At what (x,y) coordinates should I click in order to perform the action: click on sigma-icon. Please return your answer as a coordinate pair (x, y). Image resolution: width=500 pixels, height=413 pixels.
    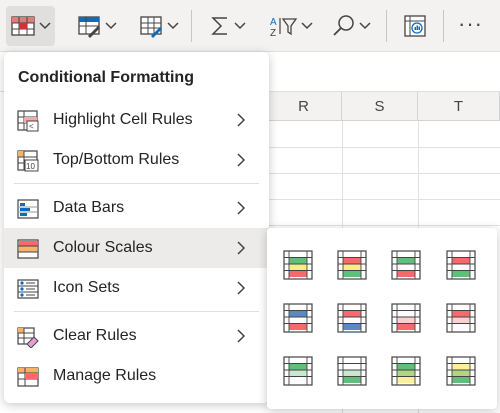
    Looking at the image, I should click on (219, 26).